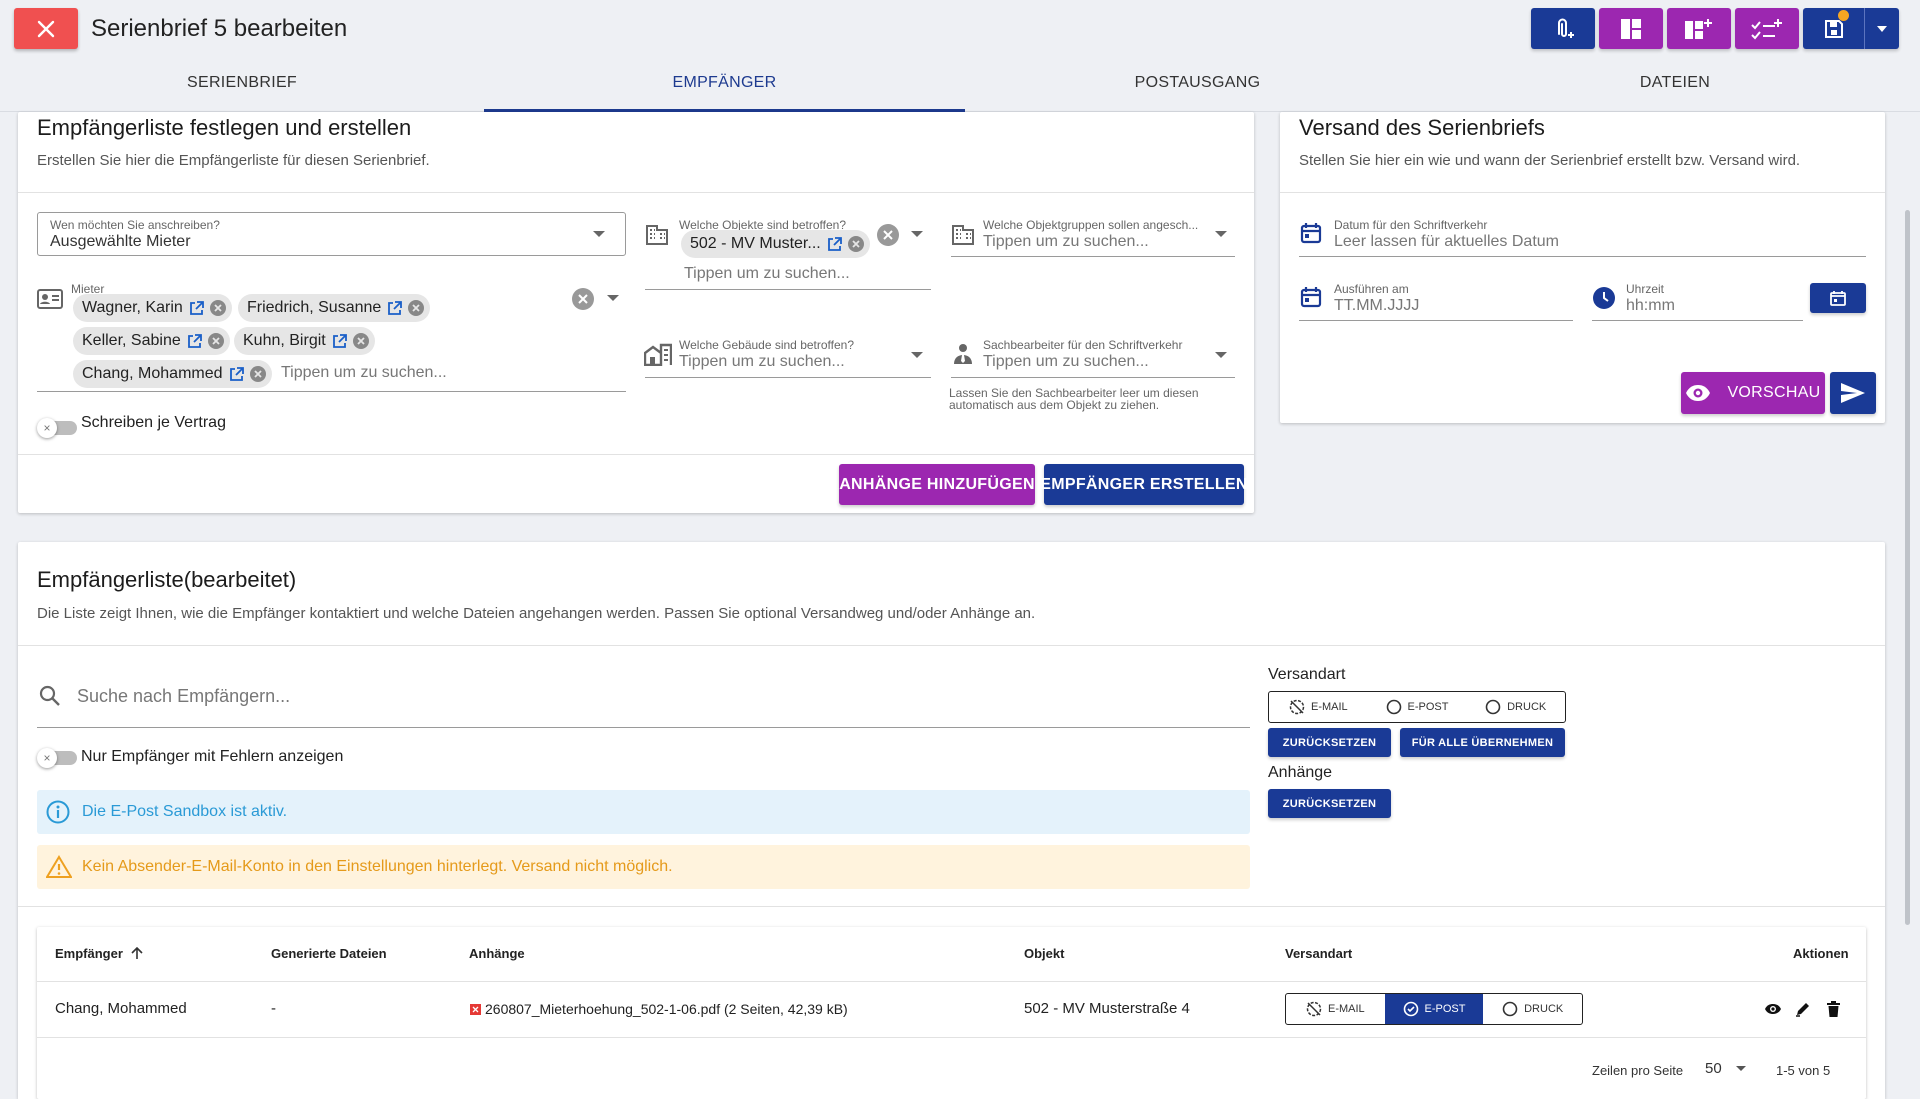  I want to click on attach-button, so click(1563, 28).